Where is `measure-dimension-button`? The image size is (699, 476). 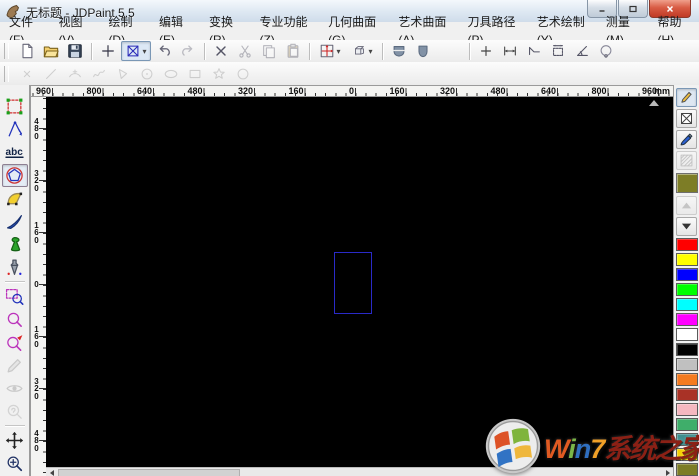
measure-dimension-button is located at coordinates (558, 51).